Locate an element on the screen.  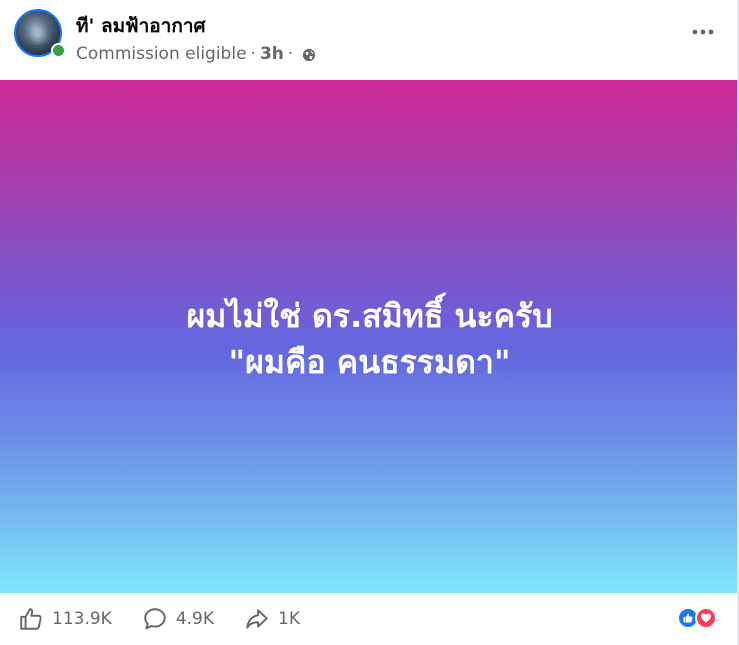
author-name: ที' ลมฟ้าอากาศ is located at coordinates (141, 26).